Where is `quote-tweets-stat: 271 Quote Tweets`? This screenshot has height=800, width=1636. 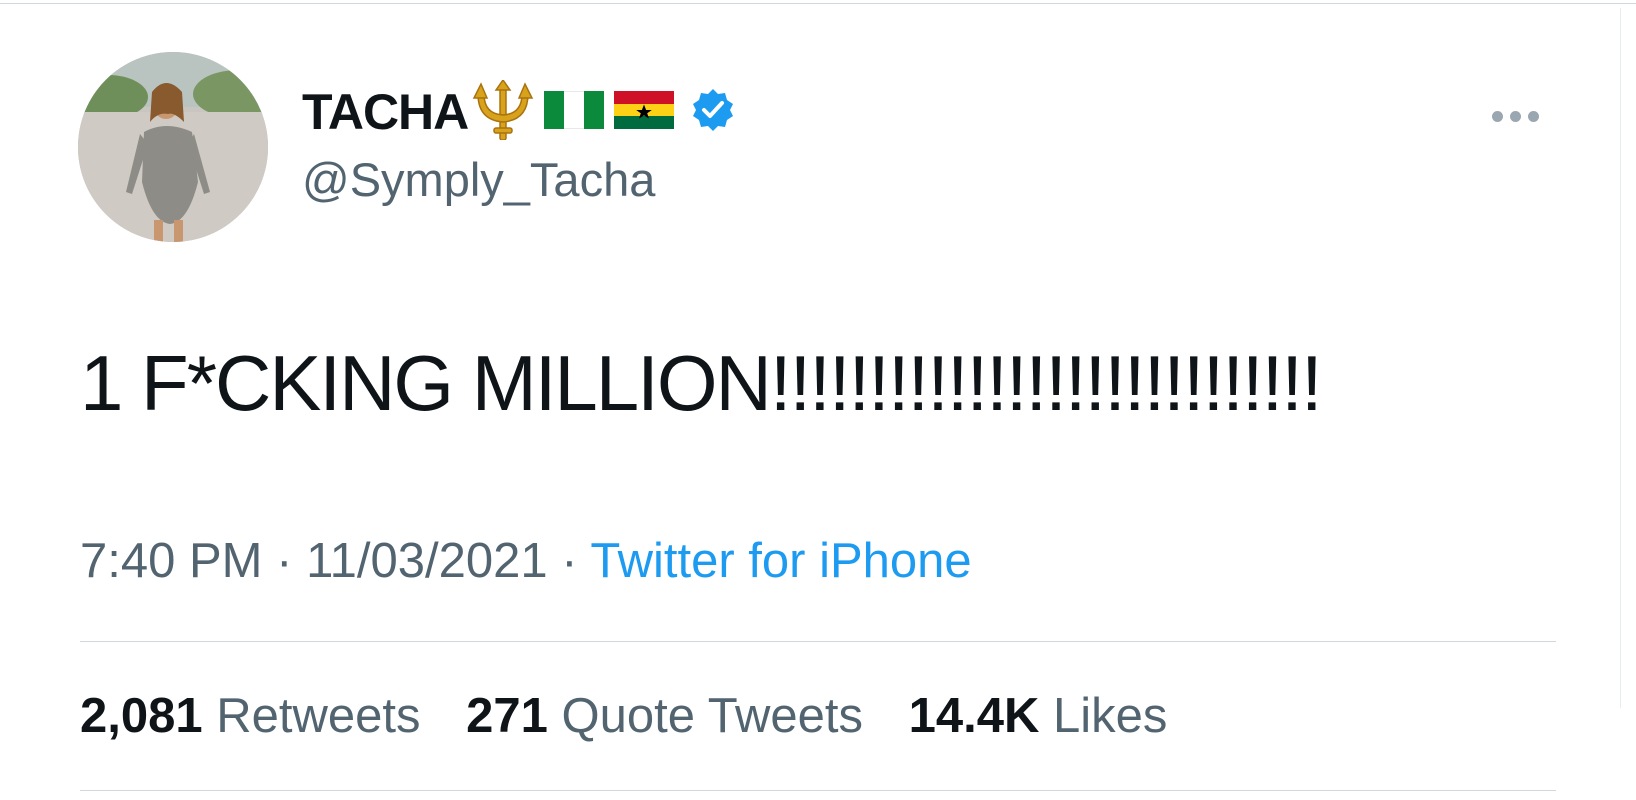 quote-tweets-stat: 271 Quote Tweets is located at coordinates (671, 716).